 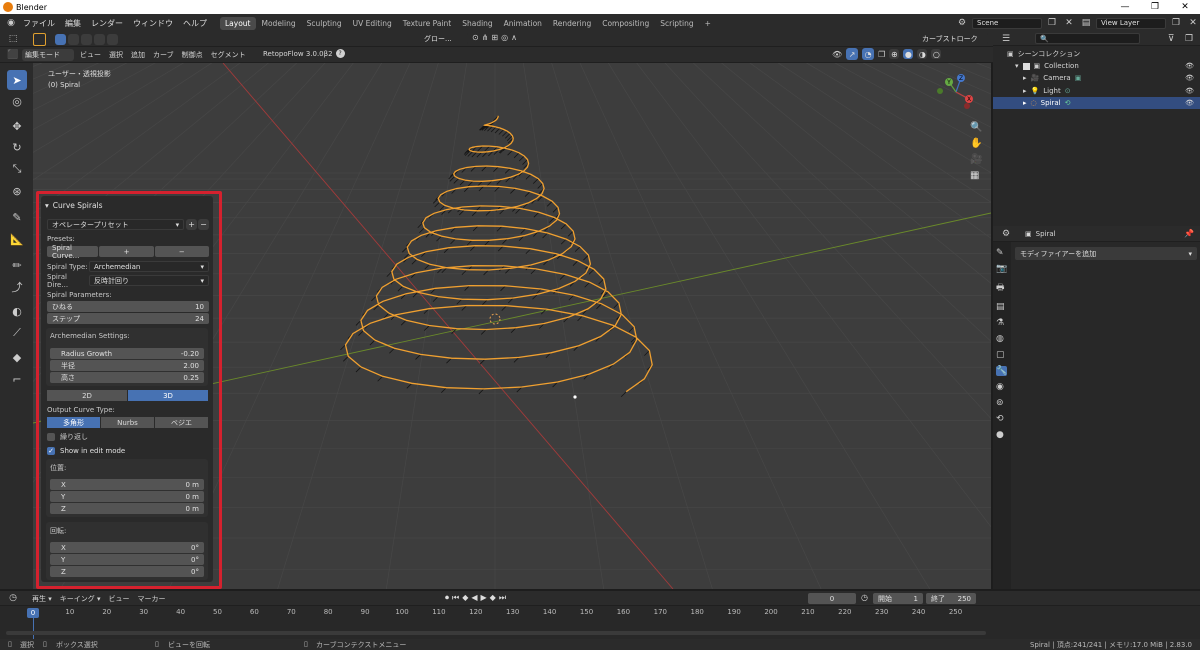 What do you see at coordinates (163, 55) in the screenshot?
I see `menu-curve: カーブ` at bounding box center [163, 55].